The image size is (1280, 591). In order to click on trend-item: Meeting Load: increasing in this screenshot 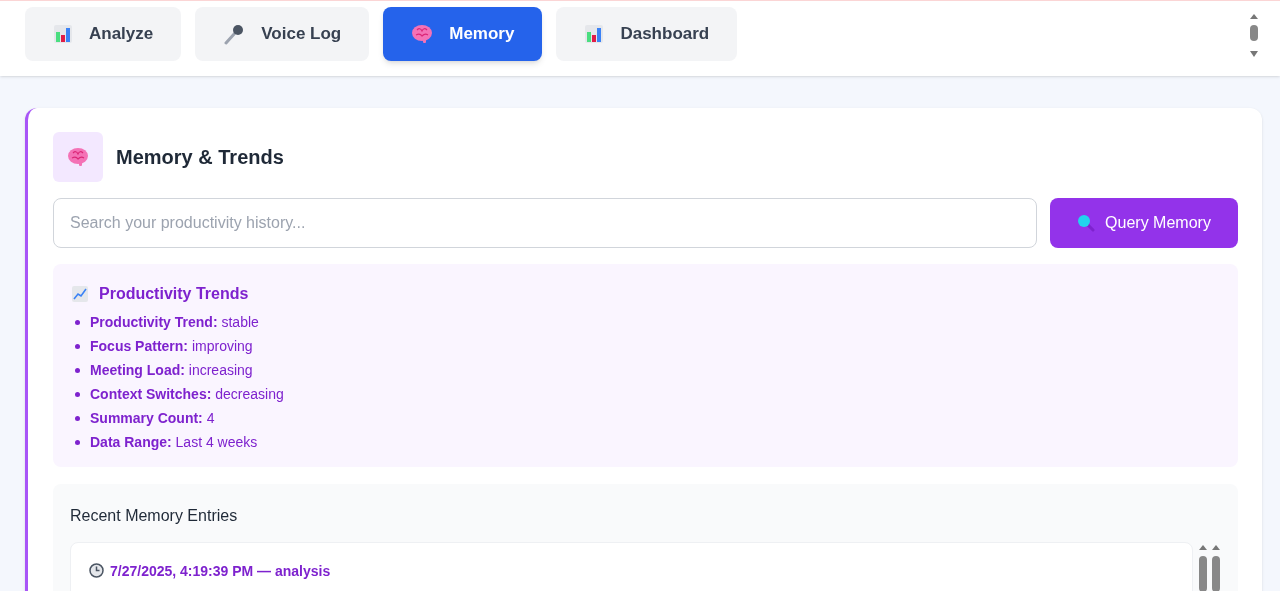, I will do `click(171, 370)`.